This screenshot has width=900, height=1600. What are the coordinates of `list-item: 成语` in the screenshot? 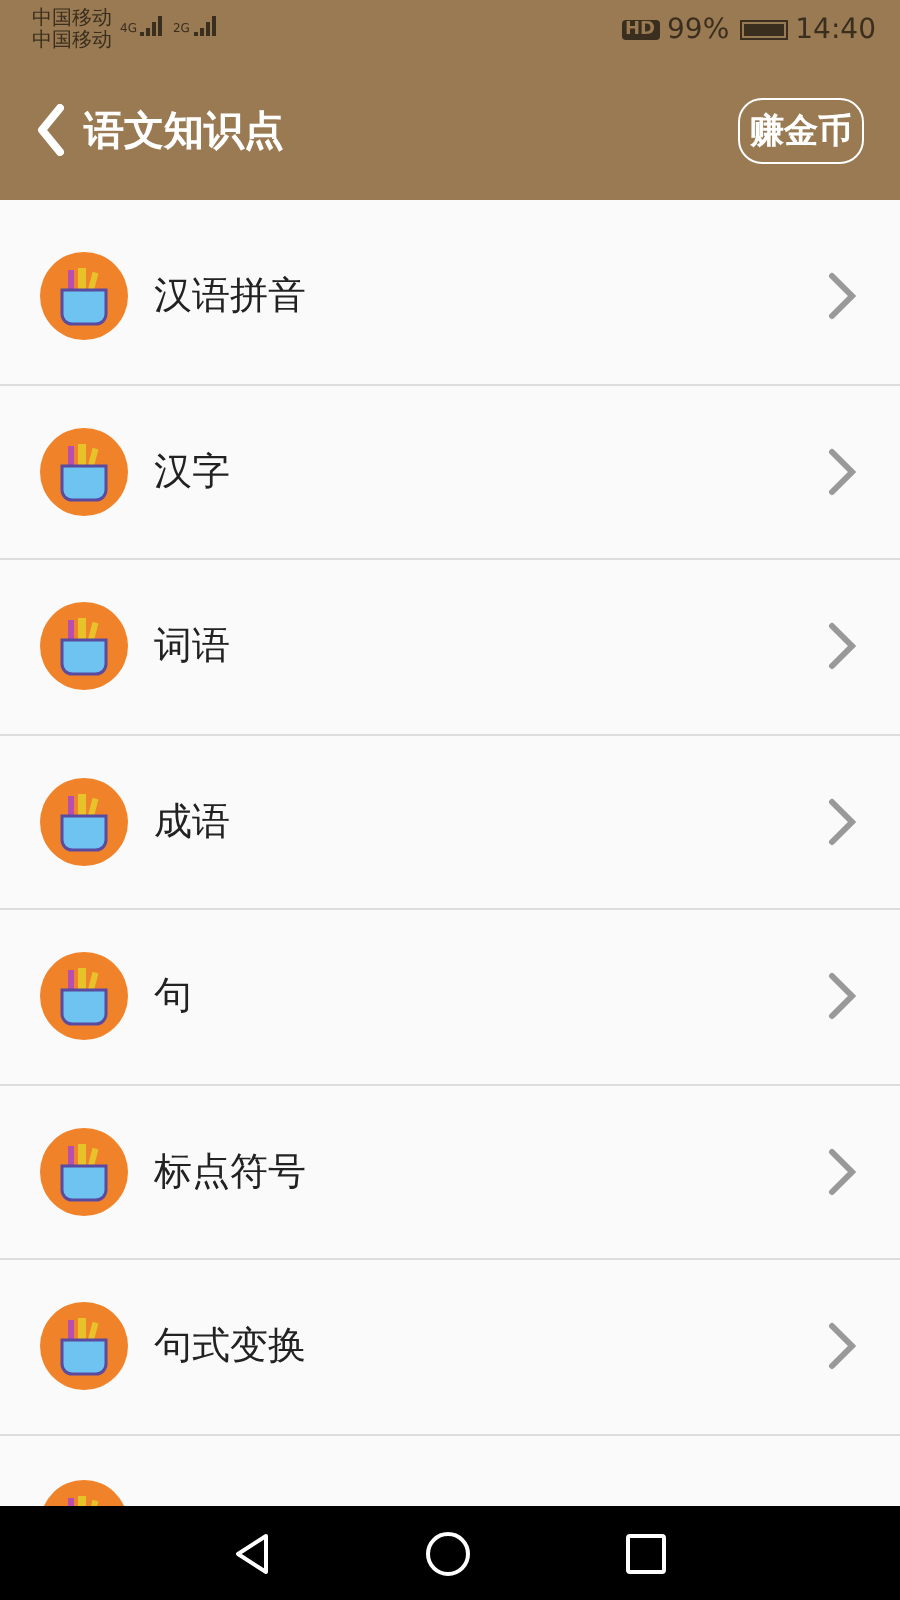 It's located at (450, 822).